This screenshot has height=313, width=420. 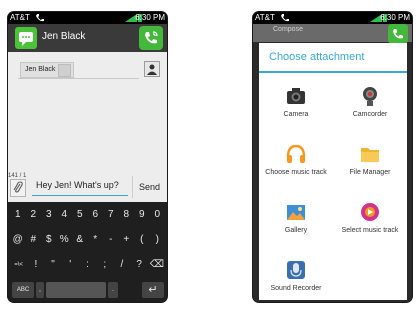 I want to click on attach-gallery: Gallery, so click(x=296, y=228).